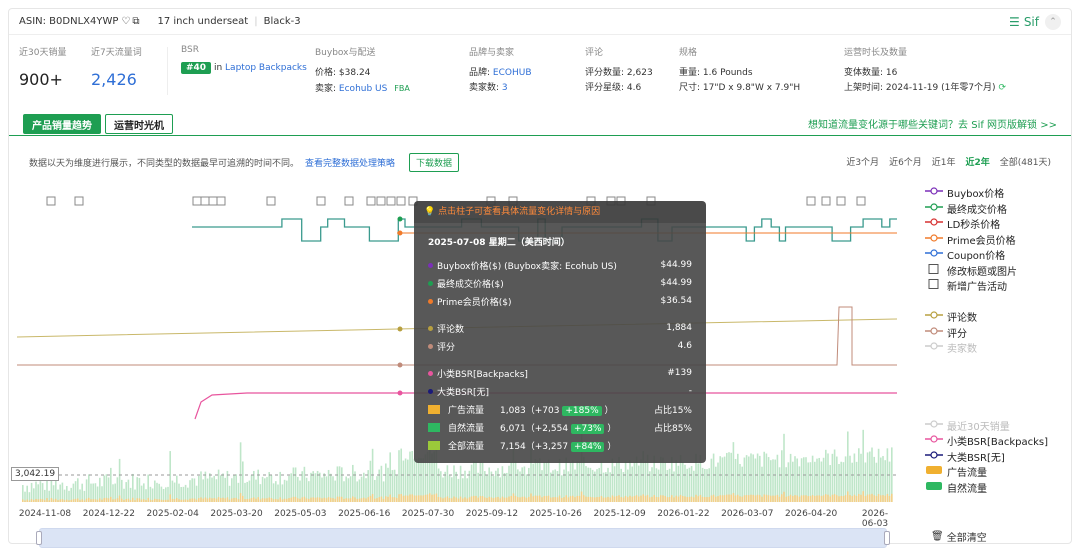  Describe the element at coordinates (986, 333) in the screenshot. I see `legend-item: 评分` at that location.